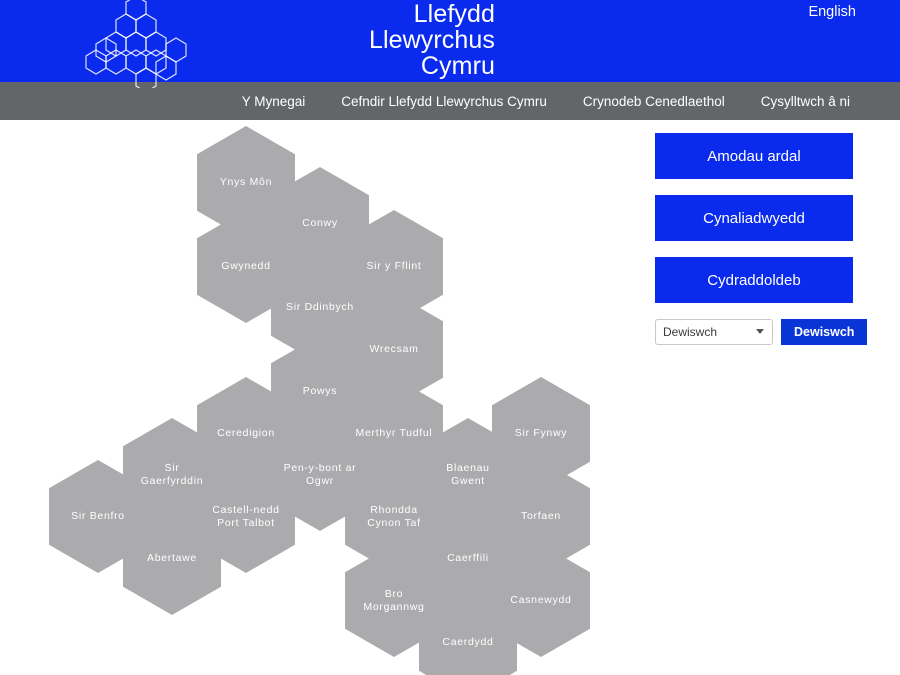 The height and width of the screenshot is (675, 900). What do you see at coordinates (805, 101) in the screenshot?
I see `nav-item-contact: Cysylltwch â ni` at bounding box center [805, 101].